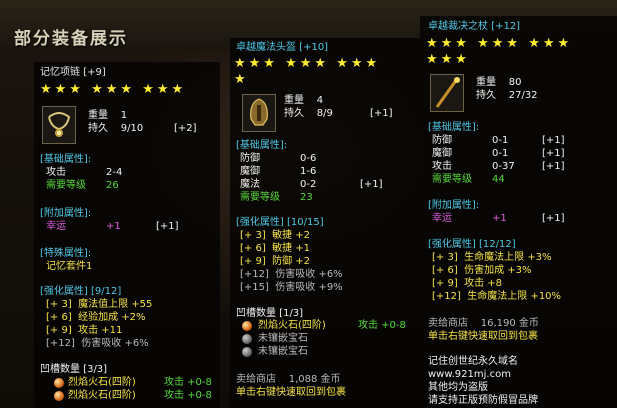 The width and height of the screenshot is (617, 408). What do you see at coordinates (498, 179) in the screenshot?
I see `req-level-value: 44` at bounding box center [498, 179].